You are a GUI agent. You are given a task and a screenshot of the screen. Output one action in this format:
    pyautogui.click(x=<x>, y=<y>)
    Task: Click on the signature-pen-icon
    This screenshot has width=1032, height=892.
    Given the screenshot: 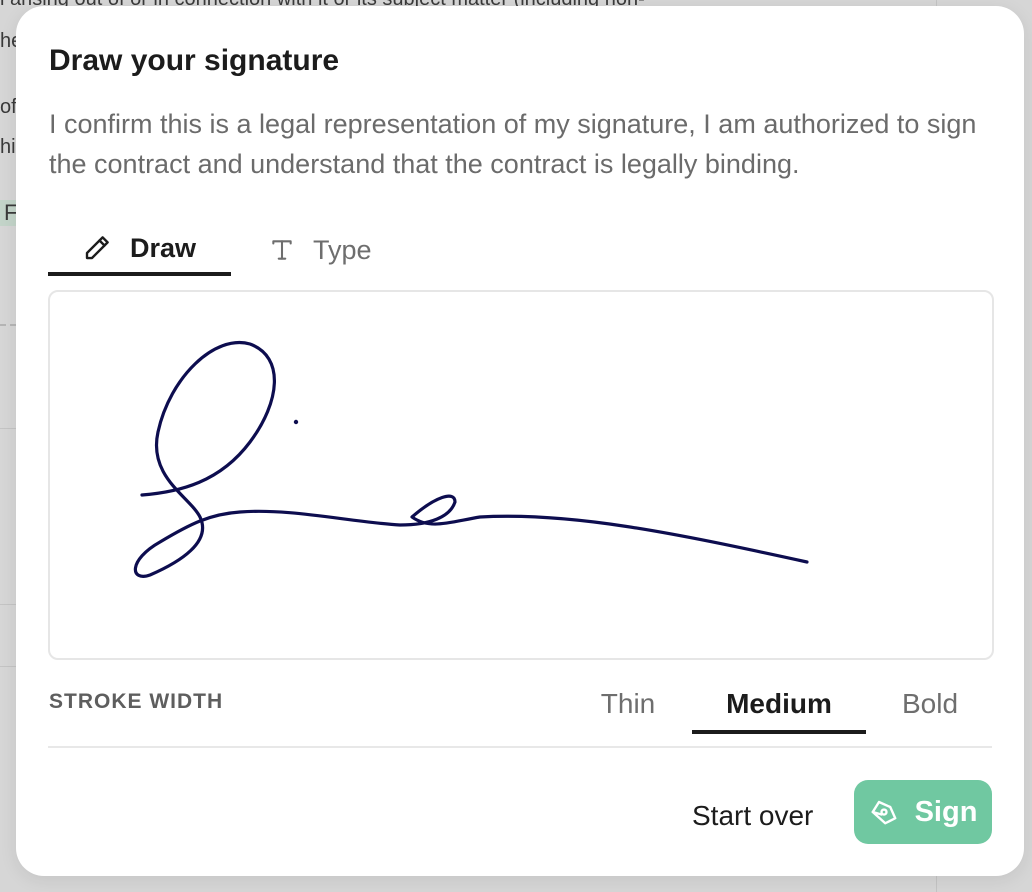 What is the action you would take?
    pyautogui.click(x=884, y=812)
    